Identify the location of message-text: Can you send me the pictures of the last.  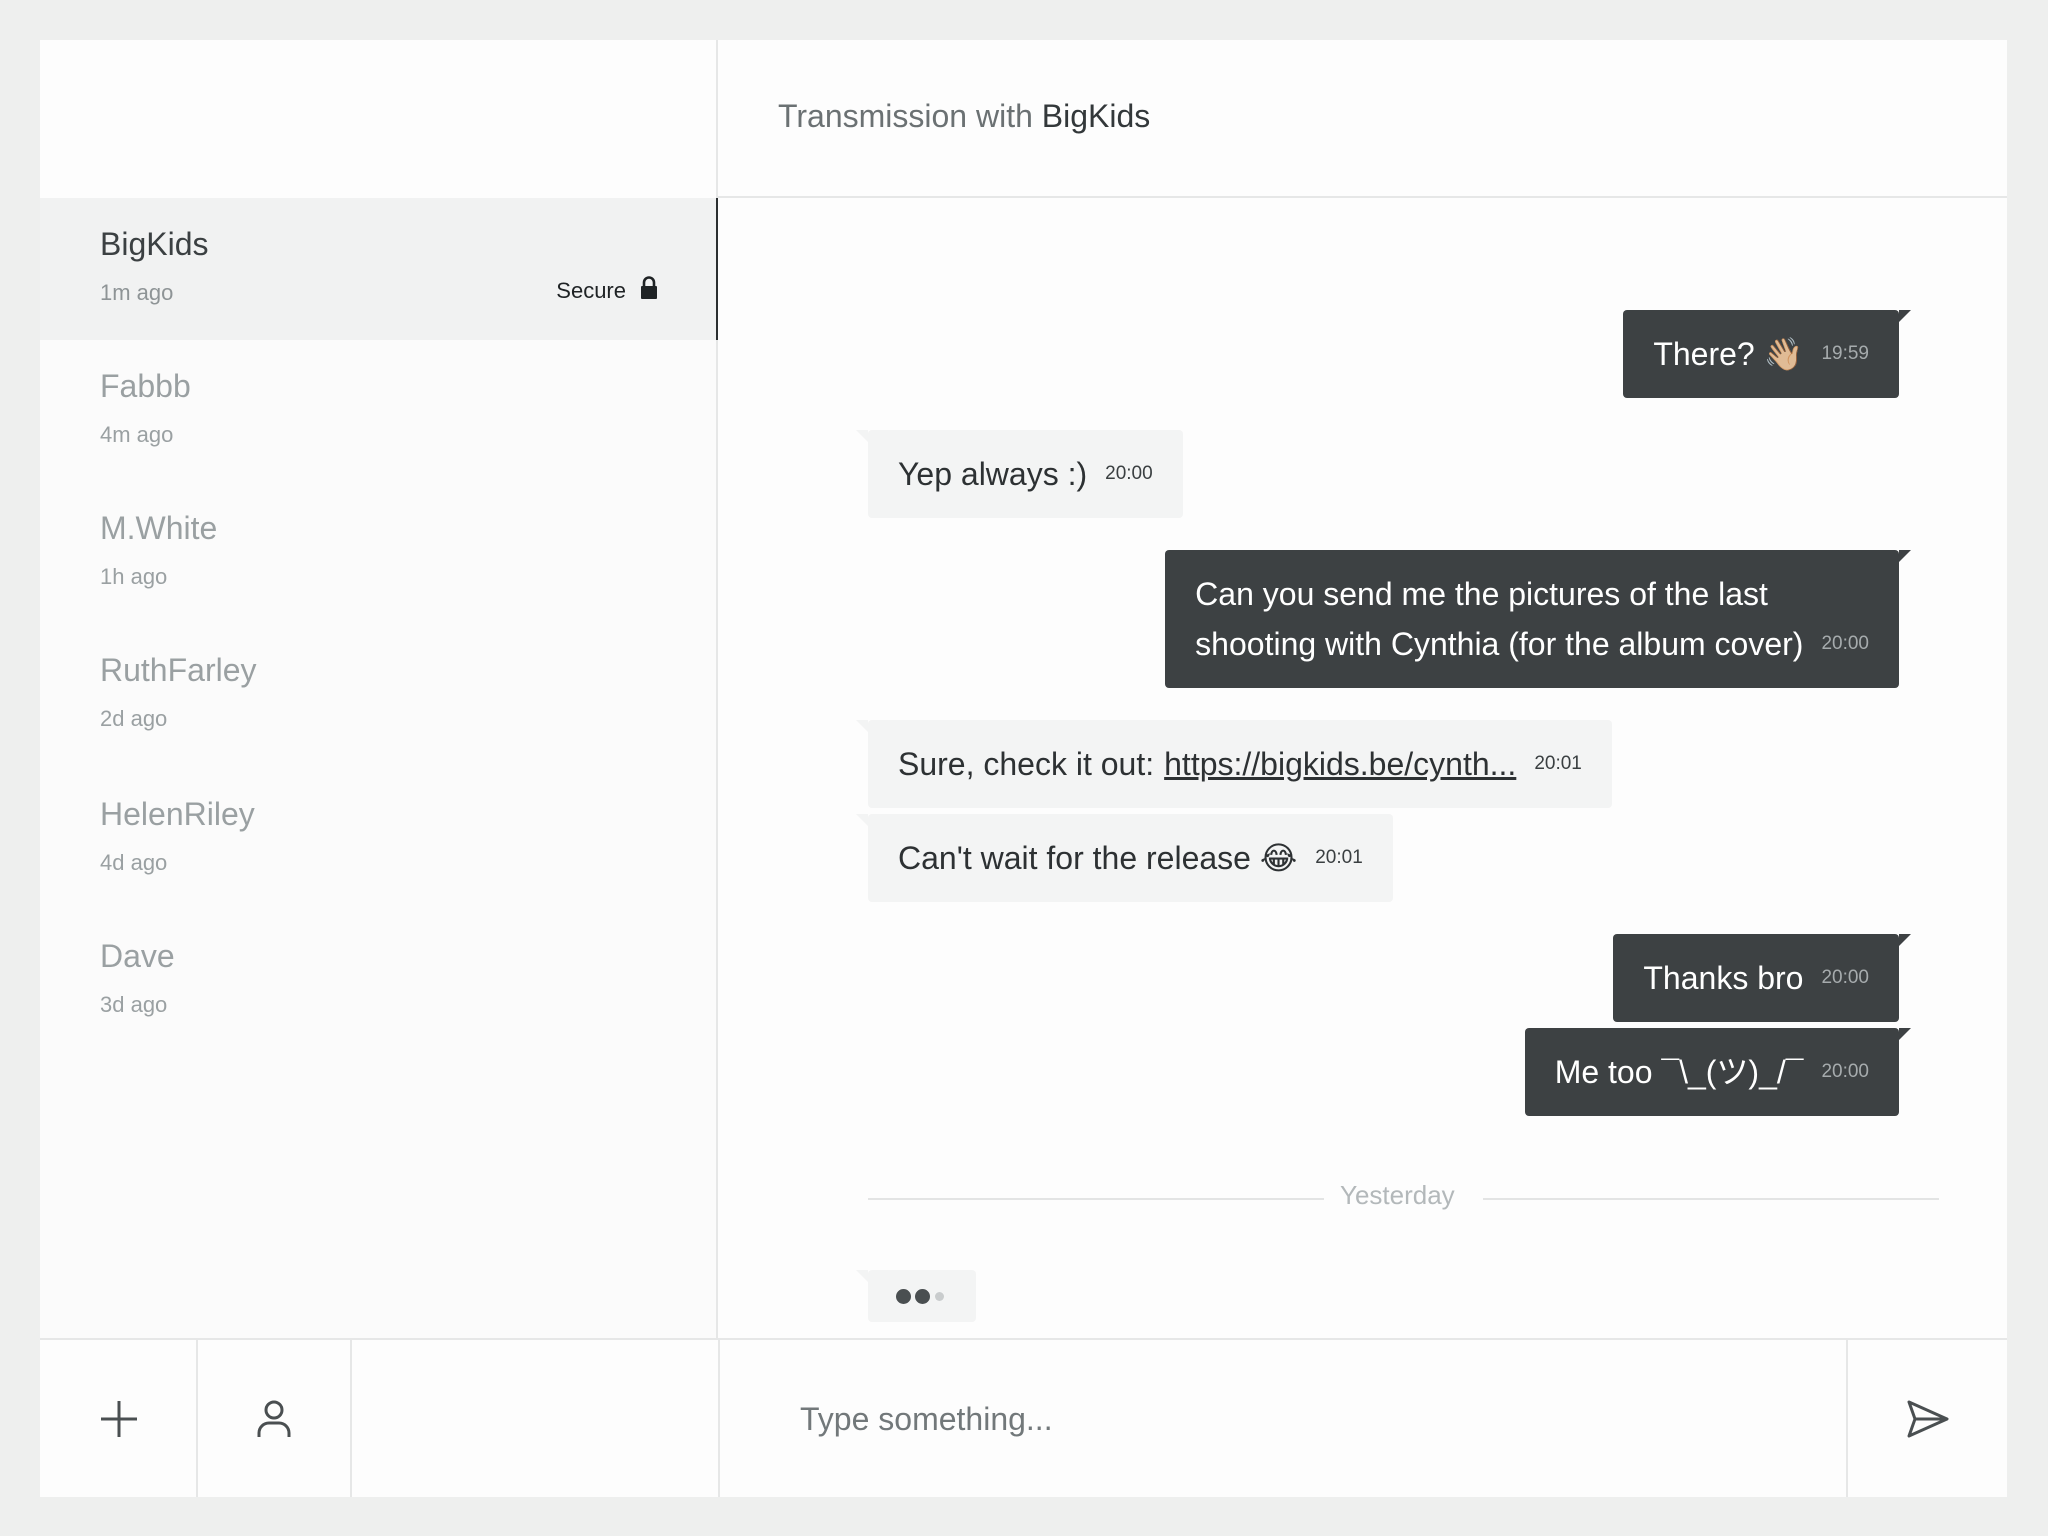
(1481, 594).